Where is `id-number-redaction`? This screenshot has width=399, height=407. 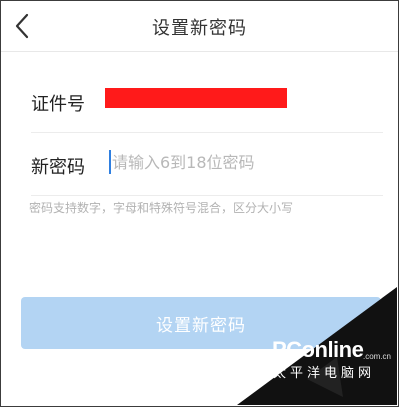
id-number-redaction is located at coordinates (196, 98).